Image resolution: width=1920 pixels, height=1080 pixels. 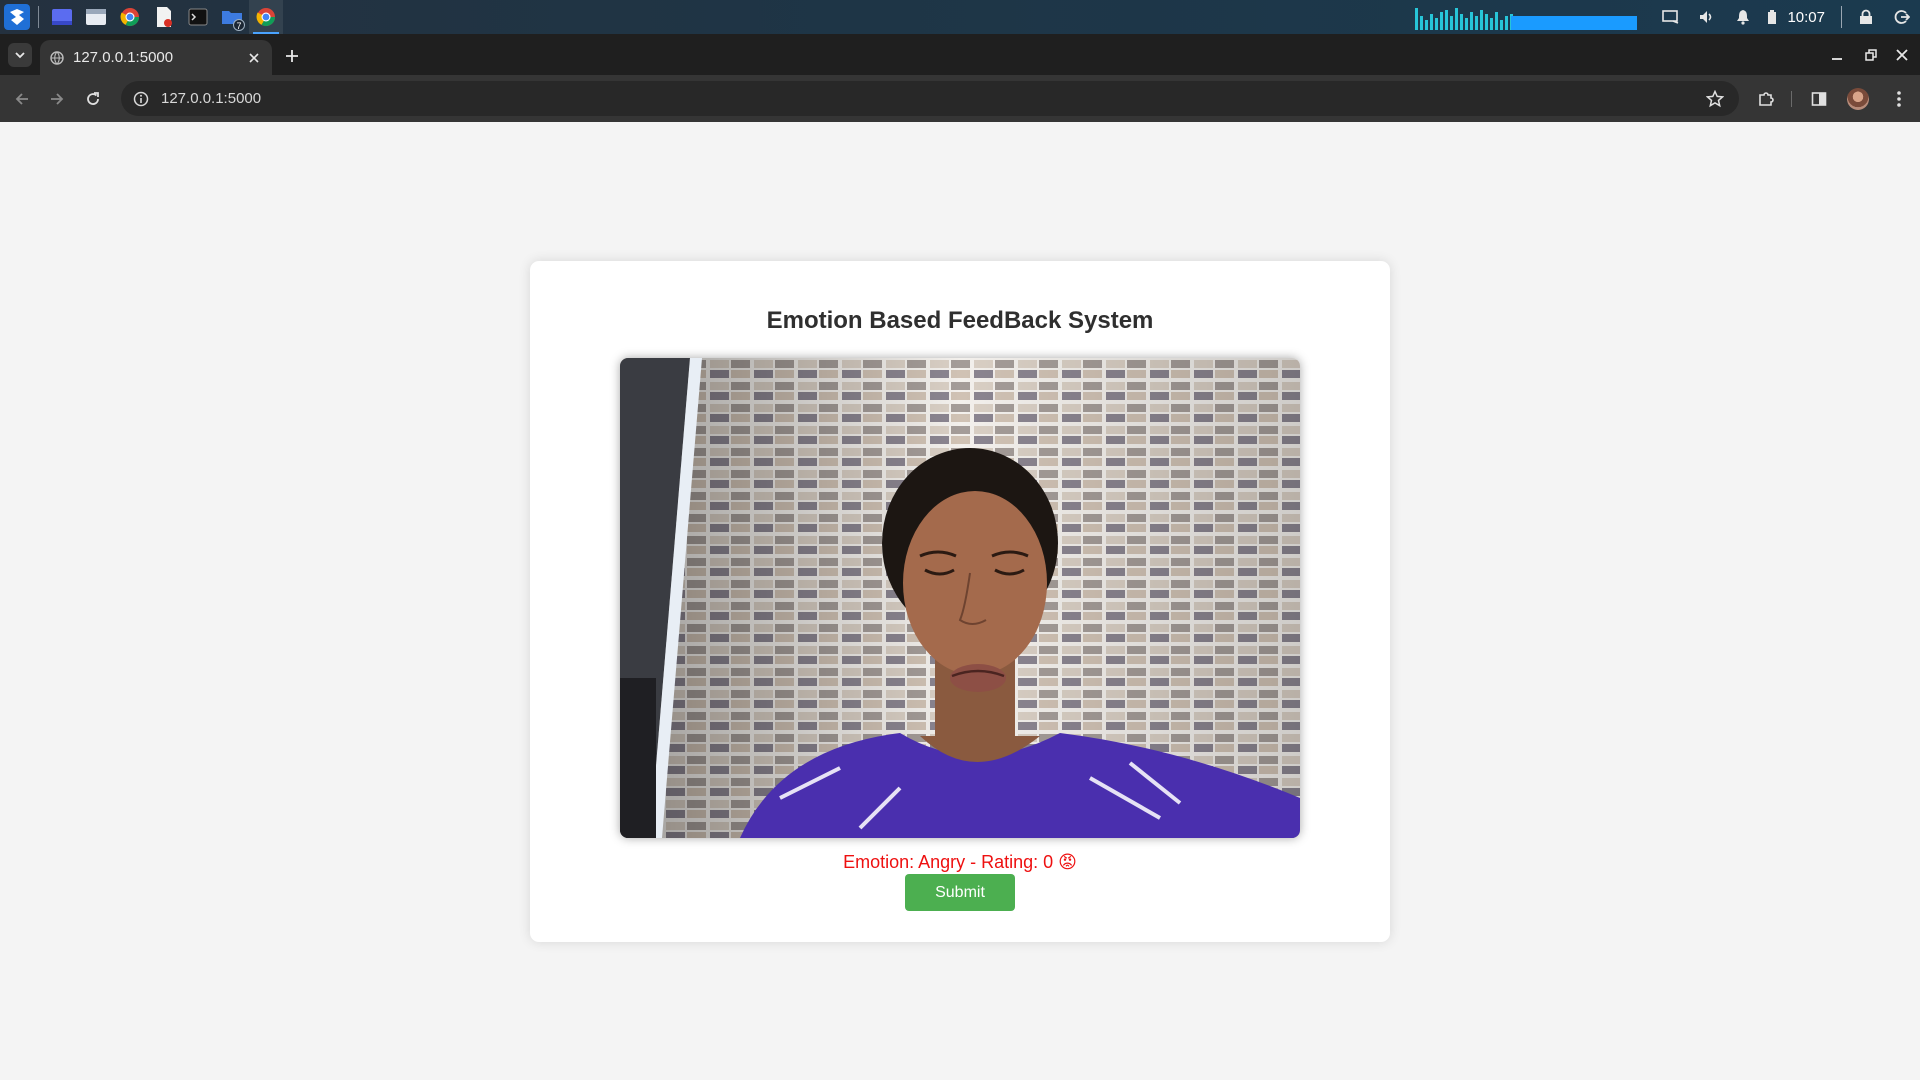 I want to click on chevron-down-icon, so click(x=20, y=55).